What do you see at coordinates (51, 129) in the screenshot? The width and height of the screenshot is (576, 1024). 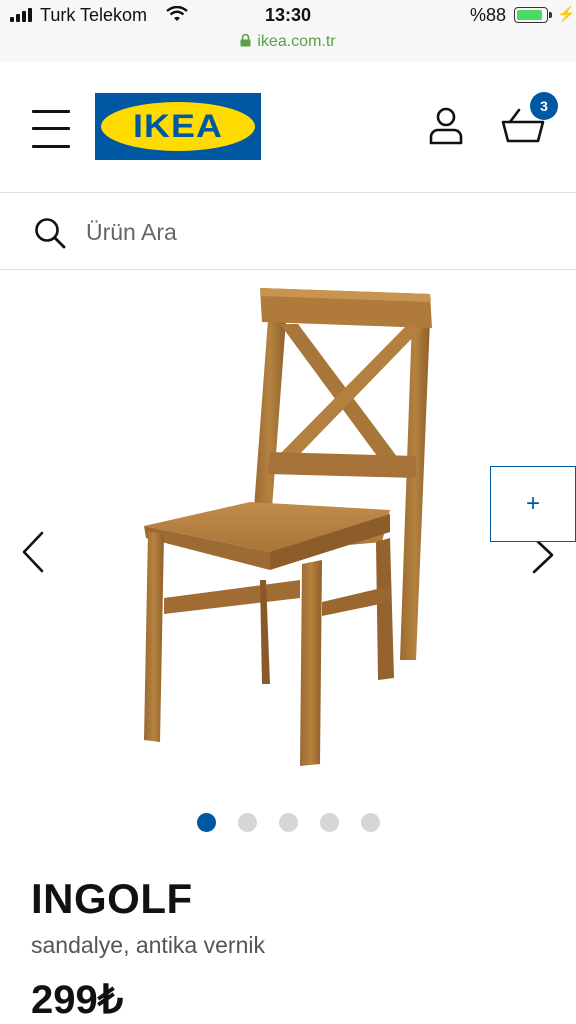 I see `menu-icon` at bounding box center [51, 129].